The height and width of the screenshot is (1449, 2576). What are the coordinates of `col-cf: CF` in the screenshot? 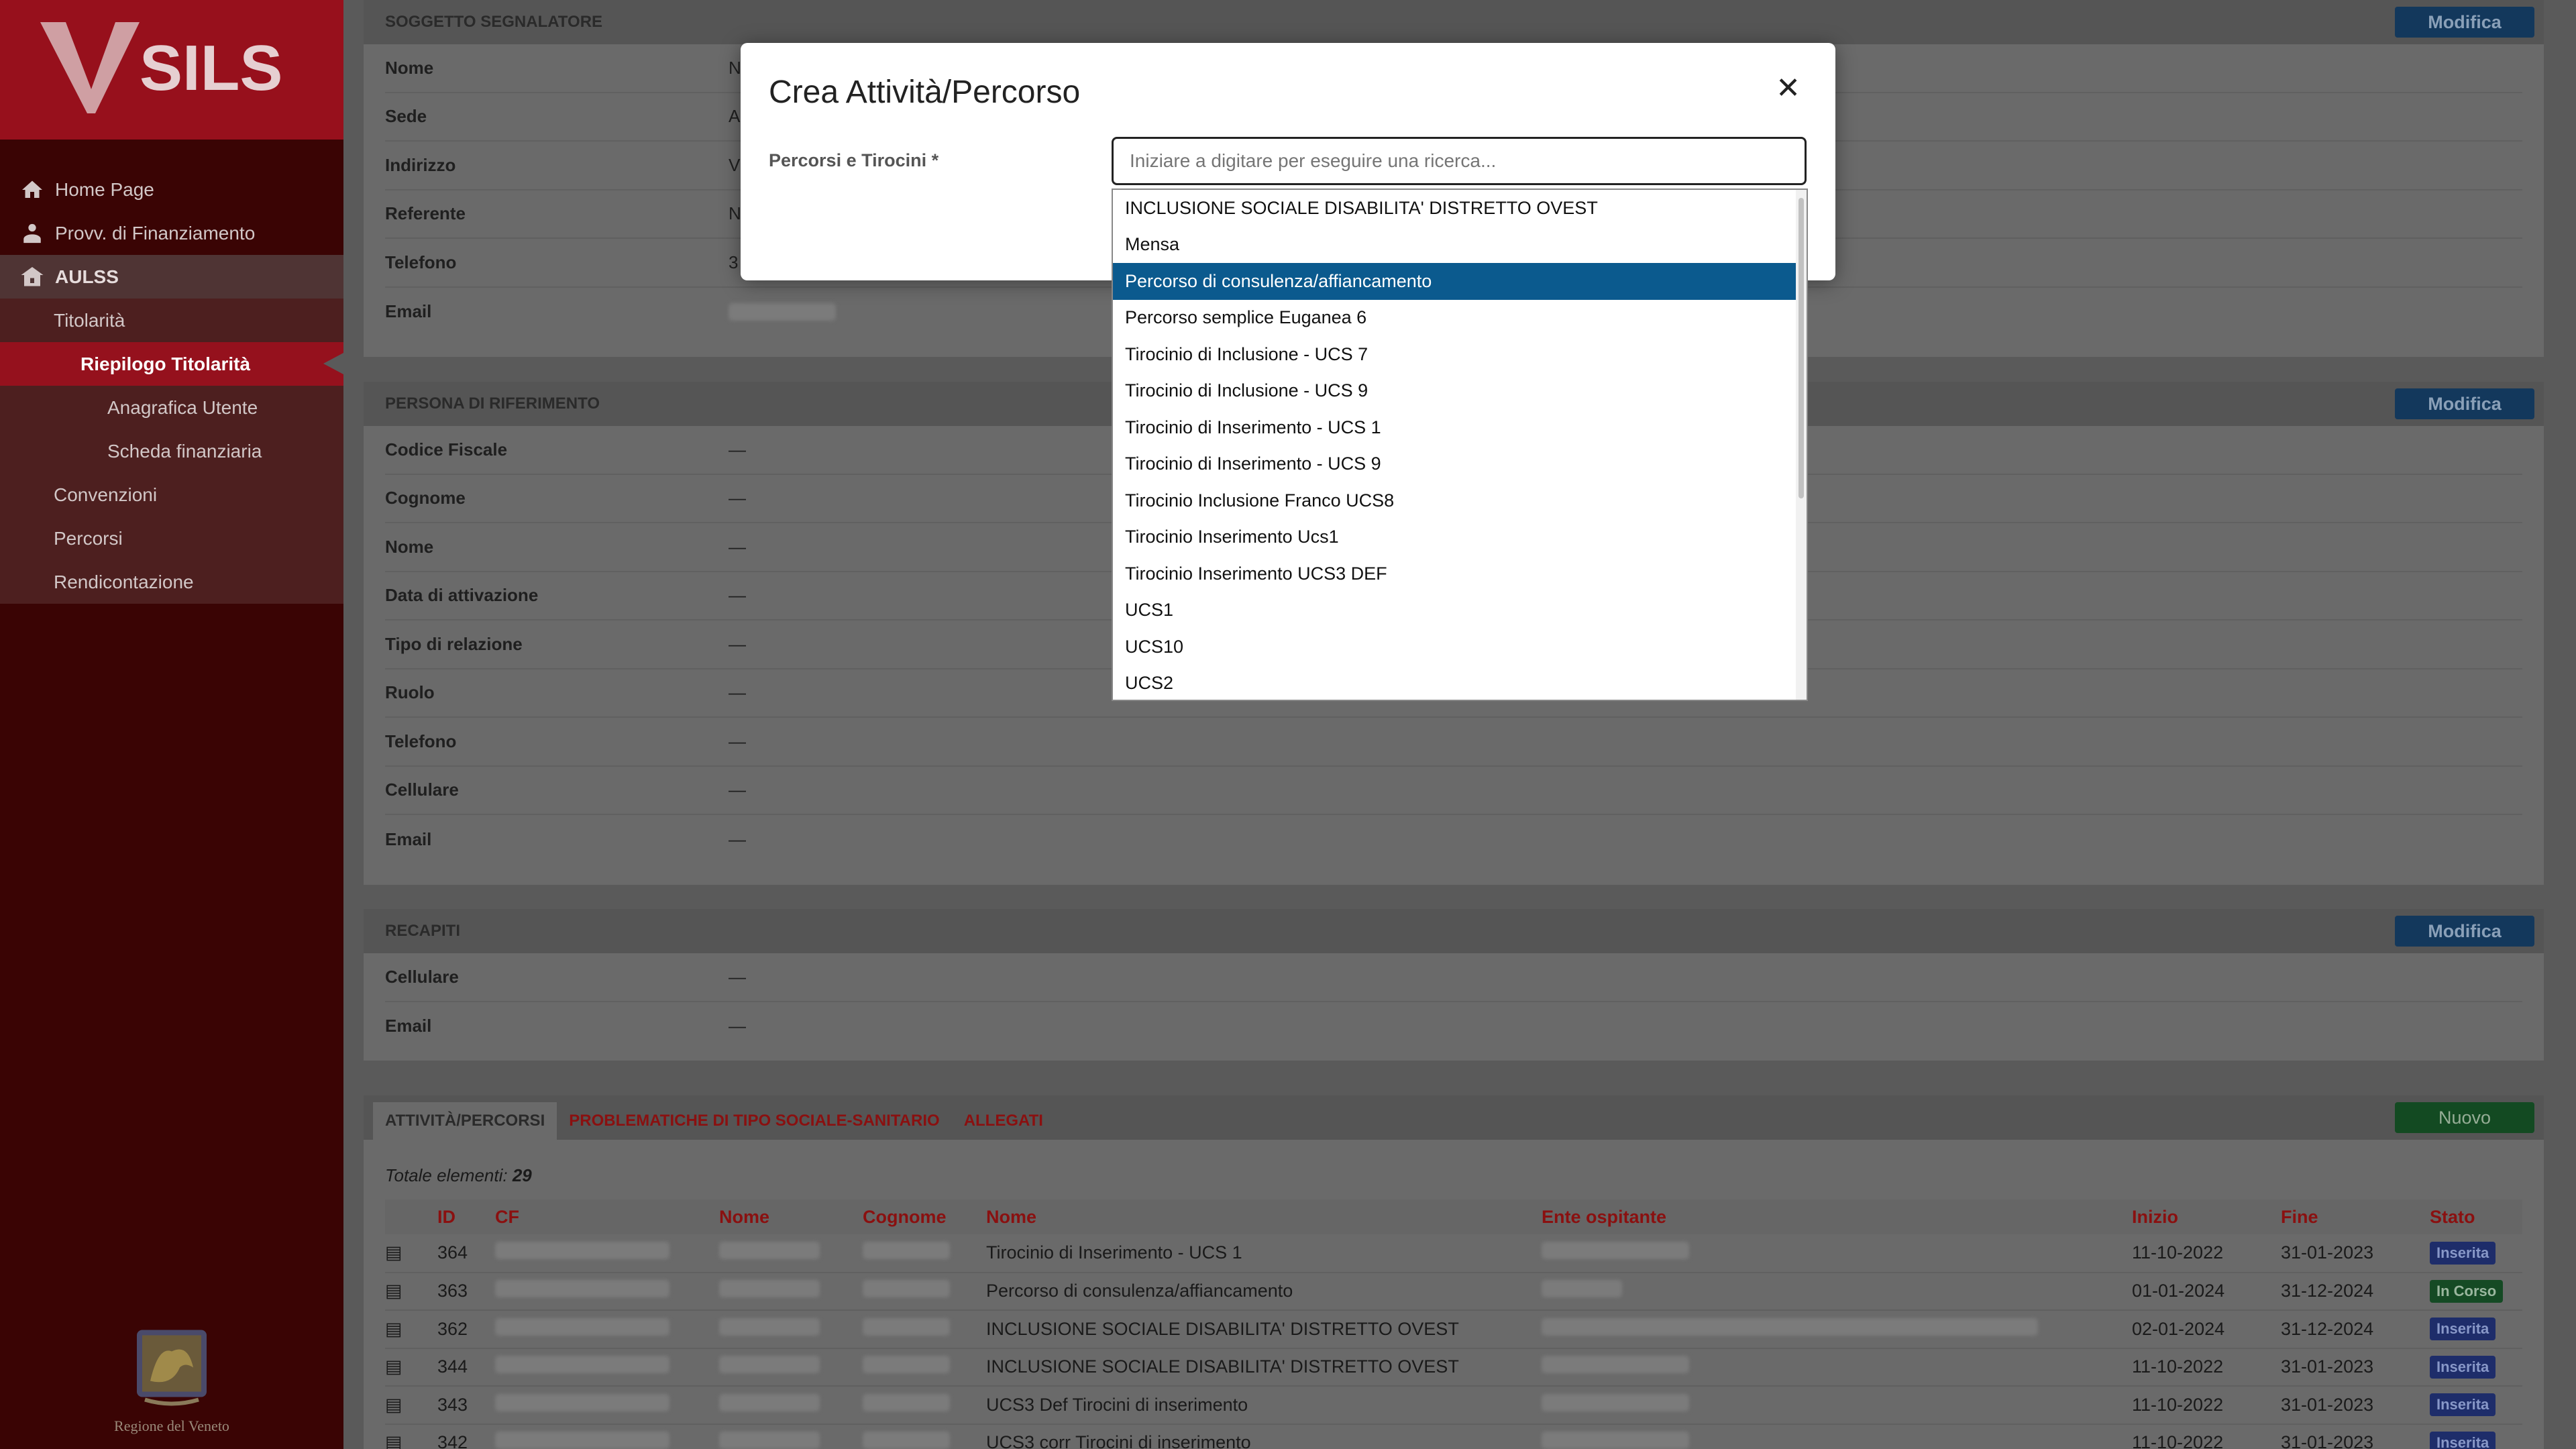 It's located at (607, 1216).